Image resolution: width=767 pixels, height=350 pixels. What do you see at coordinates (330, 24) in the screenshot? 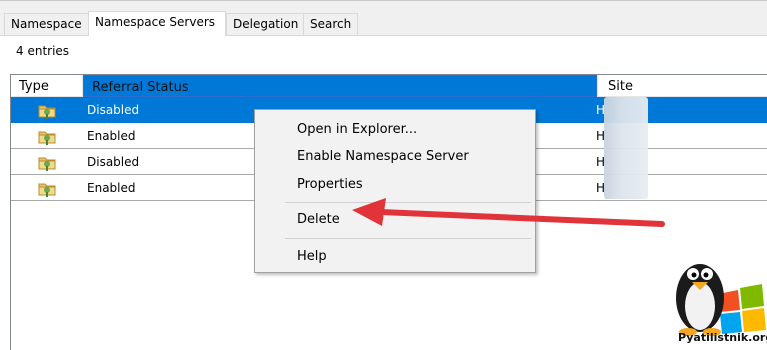
I see `tab-search: Search` at bounding box center [330, 24].